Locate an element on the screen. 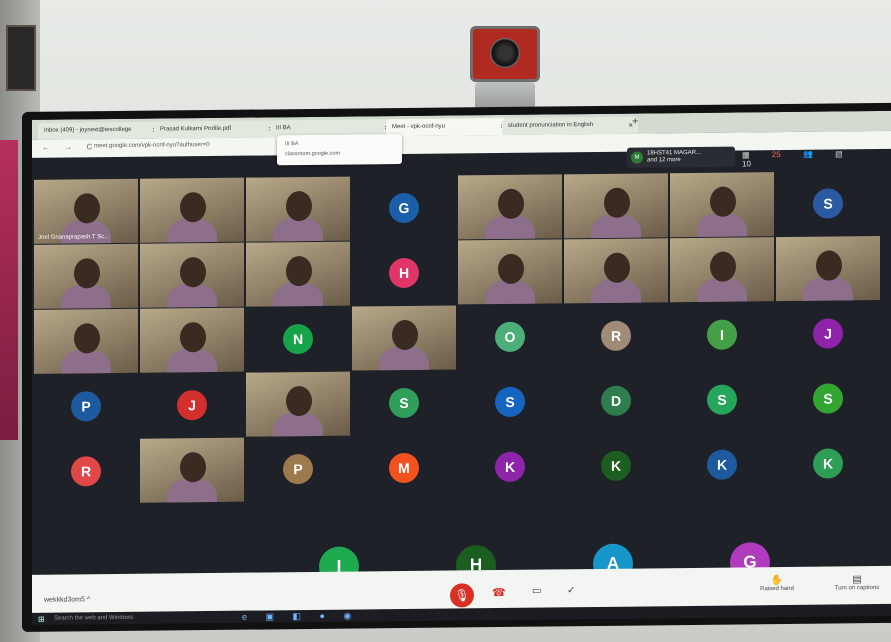 This screenshot has height=642, width=891. meeting-details: wekkkd3om5 ^ is located at coordinates (67, 599).